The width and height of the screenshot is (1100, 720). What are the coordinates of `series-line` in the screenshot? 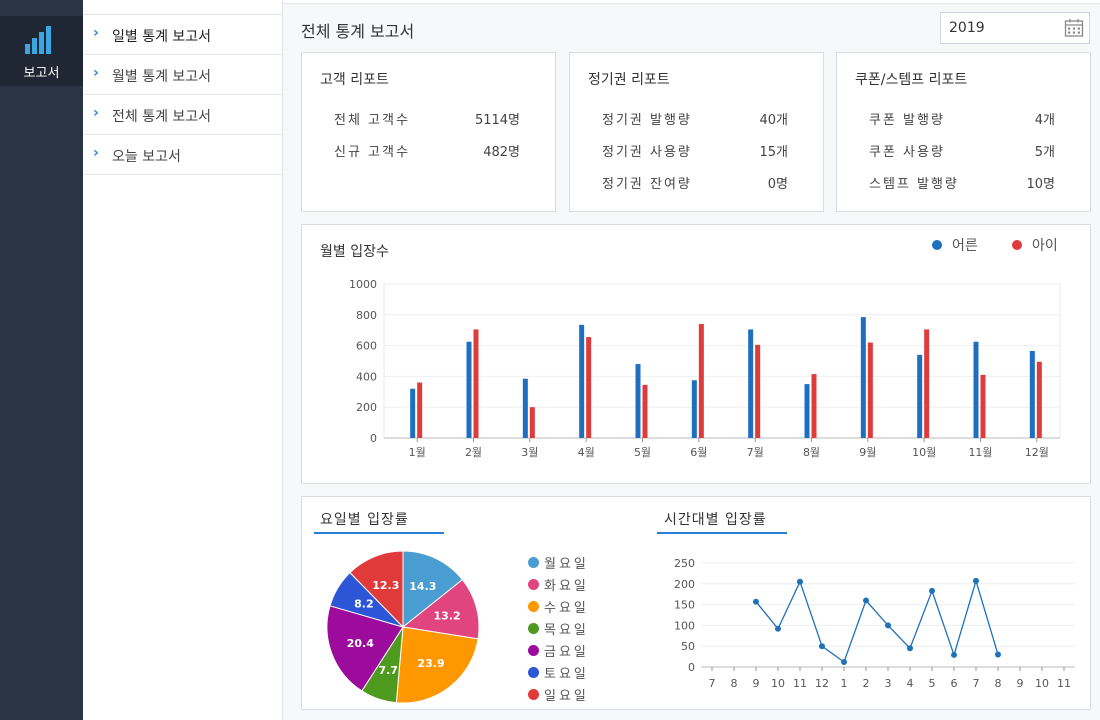 It's located at (877, 621).